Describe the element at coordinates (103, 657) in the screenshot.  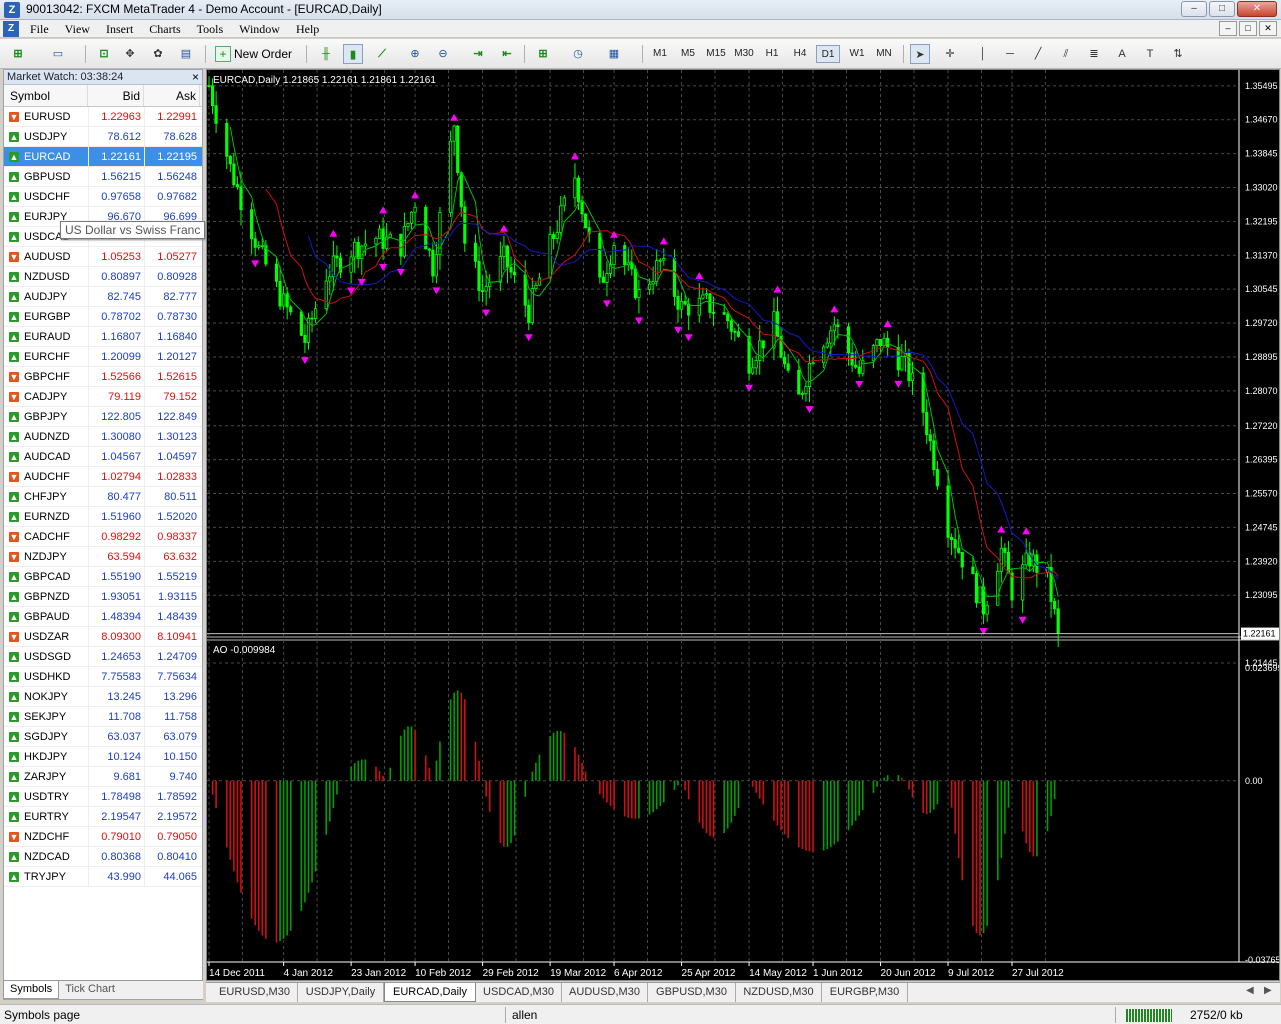
I see `market-watch-row: ▲ USDSGD 1.24653 1.24709` at that location.